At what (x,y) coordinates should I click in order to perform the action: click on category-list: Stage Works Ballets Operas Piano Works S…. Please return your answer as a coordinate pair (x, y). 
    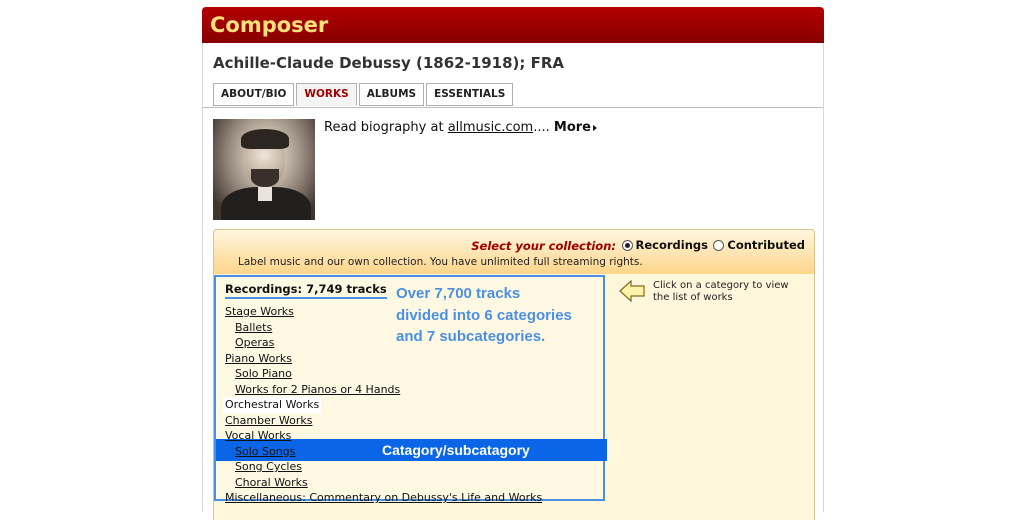
    Looking at the image, I should click on (382, 405).